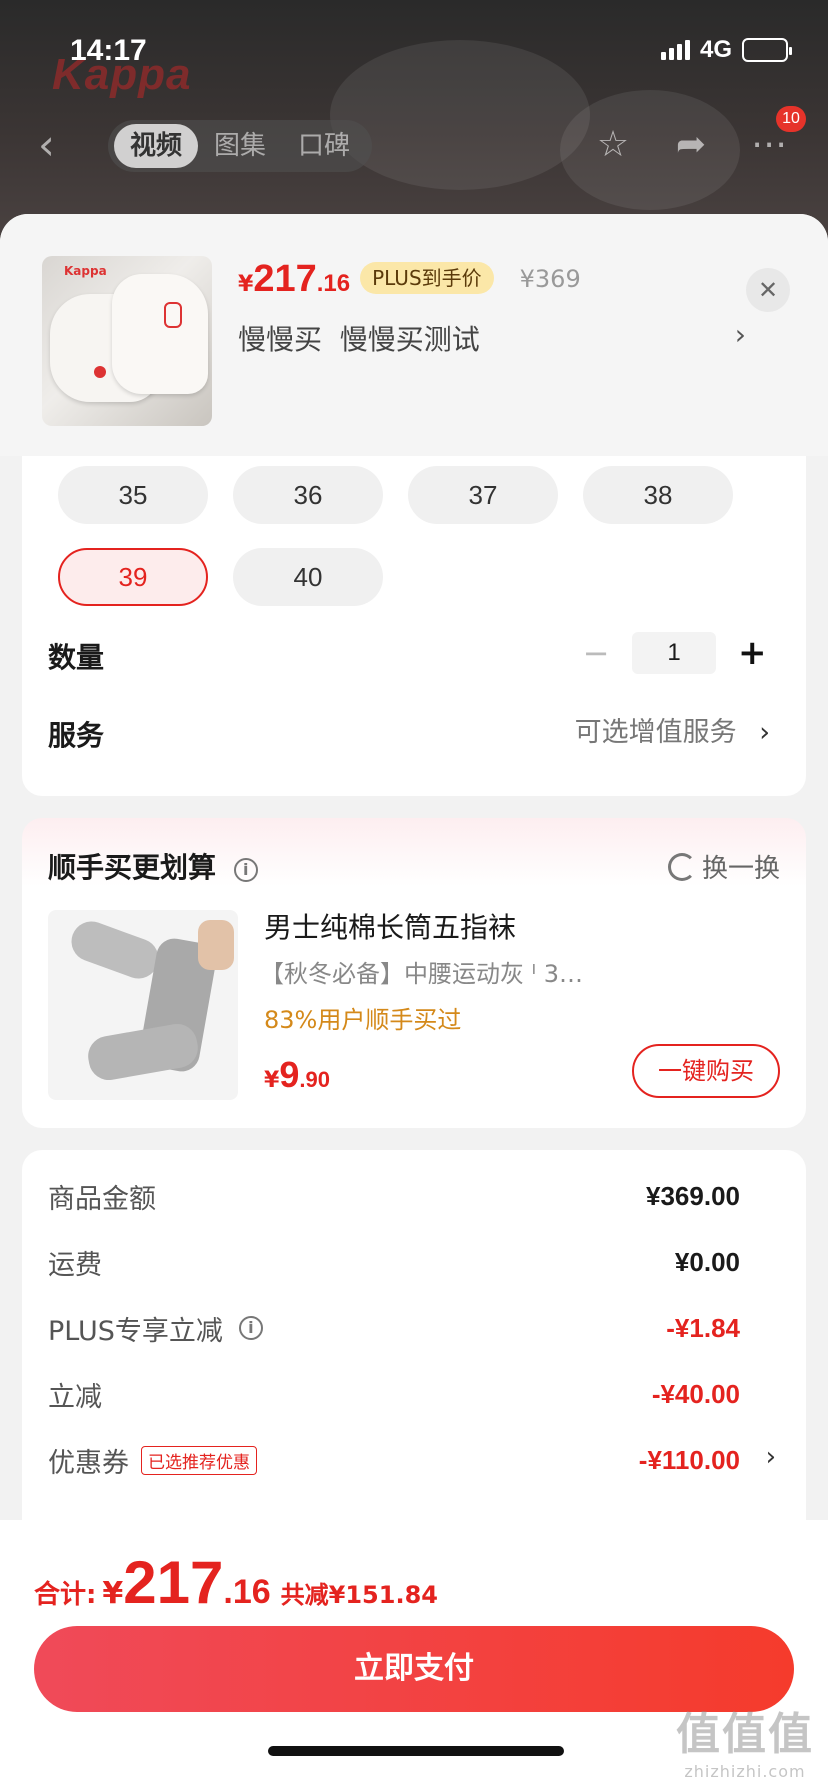 This screenshot has height=1792, width=828. I want to click on status-time: 14:17, so click(108, 50).